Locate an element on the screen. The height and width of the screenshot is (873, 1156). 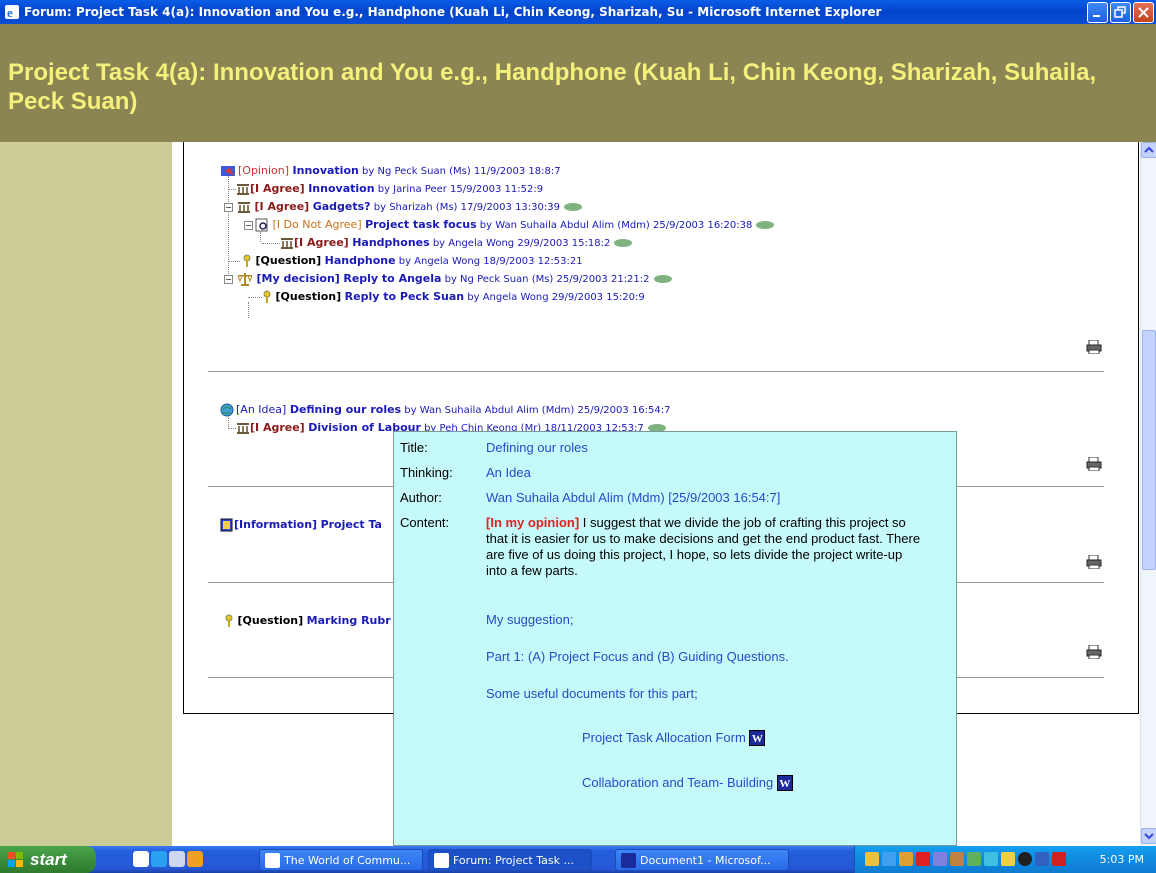
word-icon is located at coordinates (628, 860).